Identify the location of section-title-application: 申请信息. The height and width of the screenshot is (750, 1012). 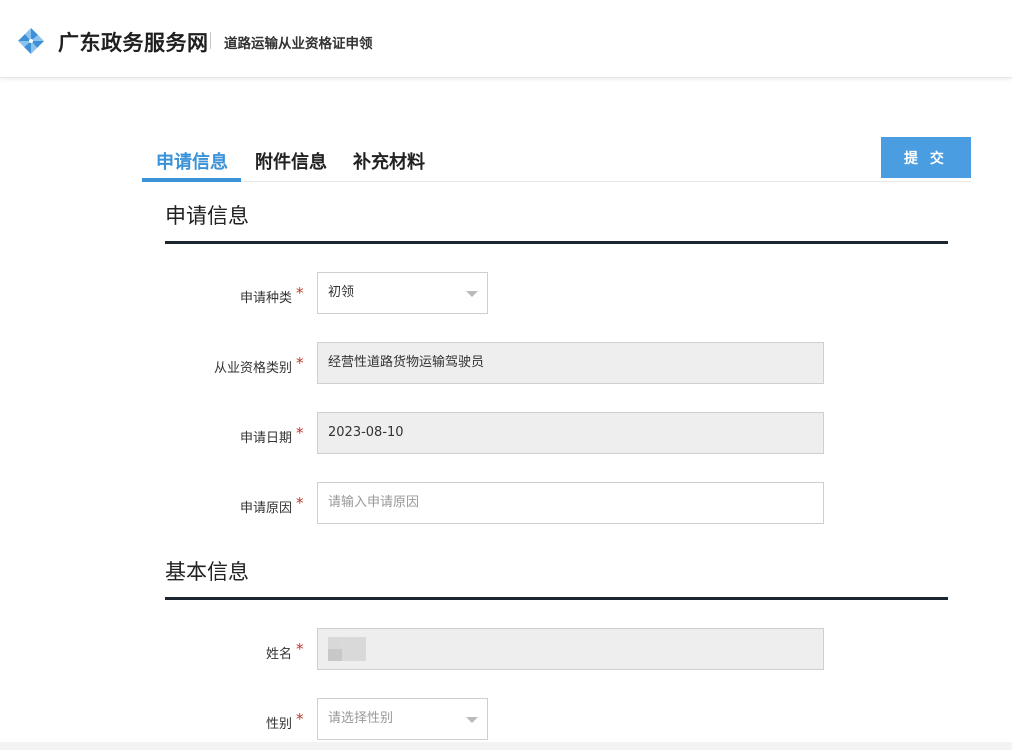
(207, 216).